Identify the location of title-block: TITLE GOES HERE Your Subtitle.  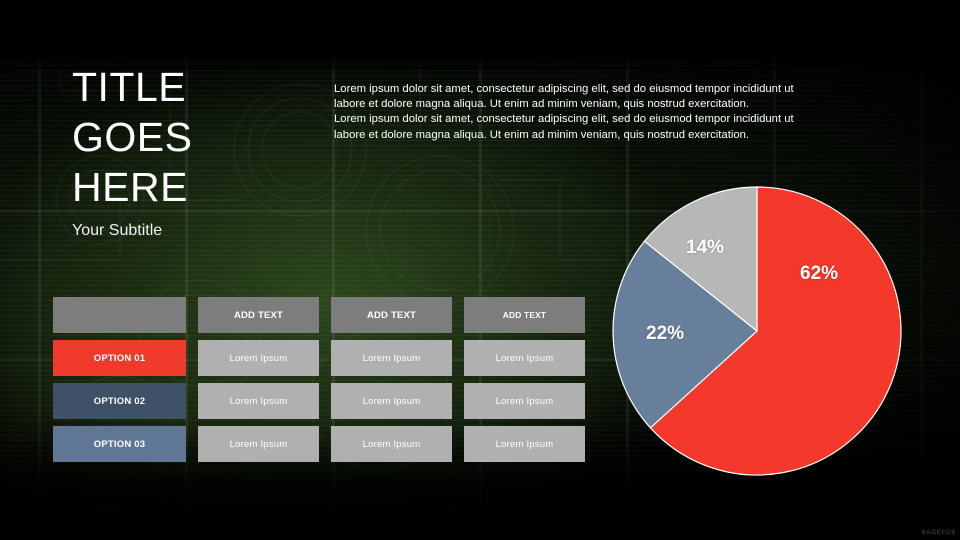
(197, 151).